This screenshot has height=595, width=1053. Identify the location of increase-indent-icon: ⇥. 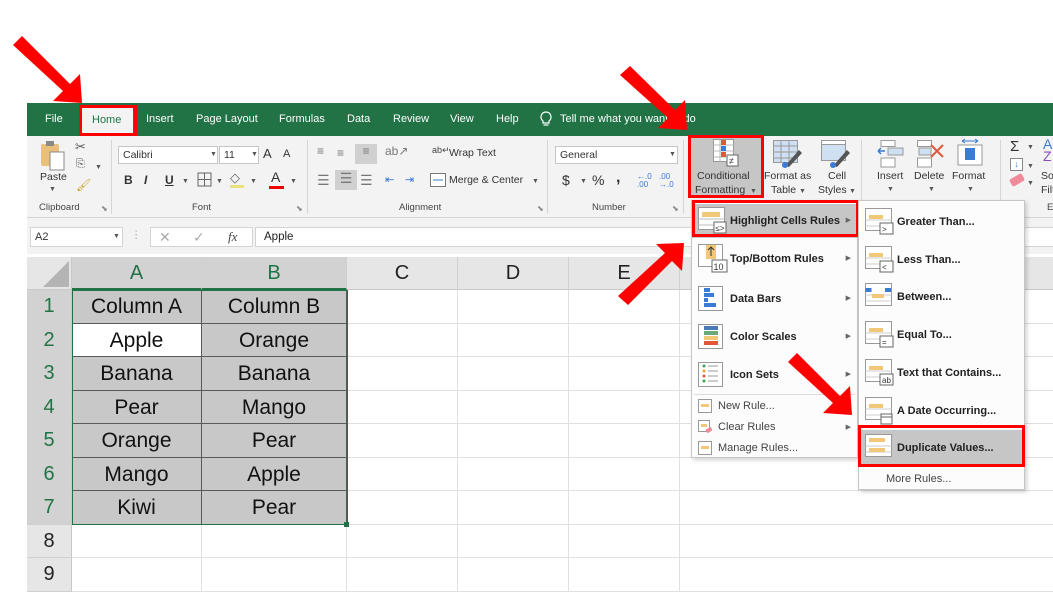
(409, 179).